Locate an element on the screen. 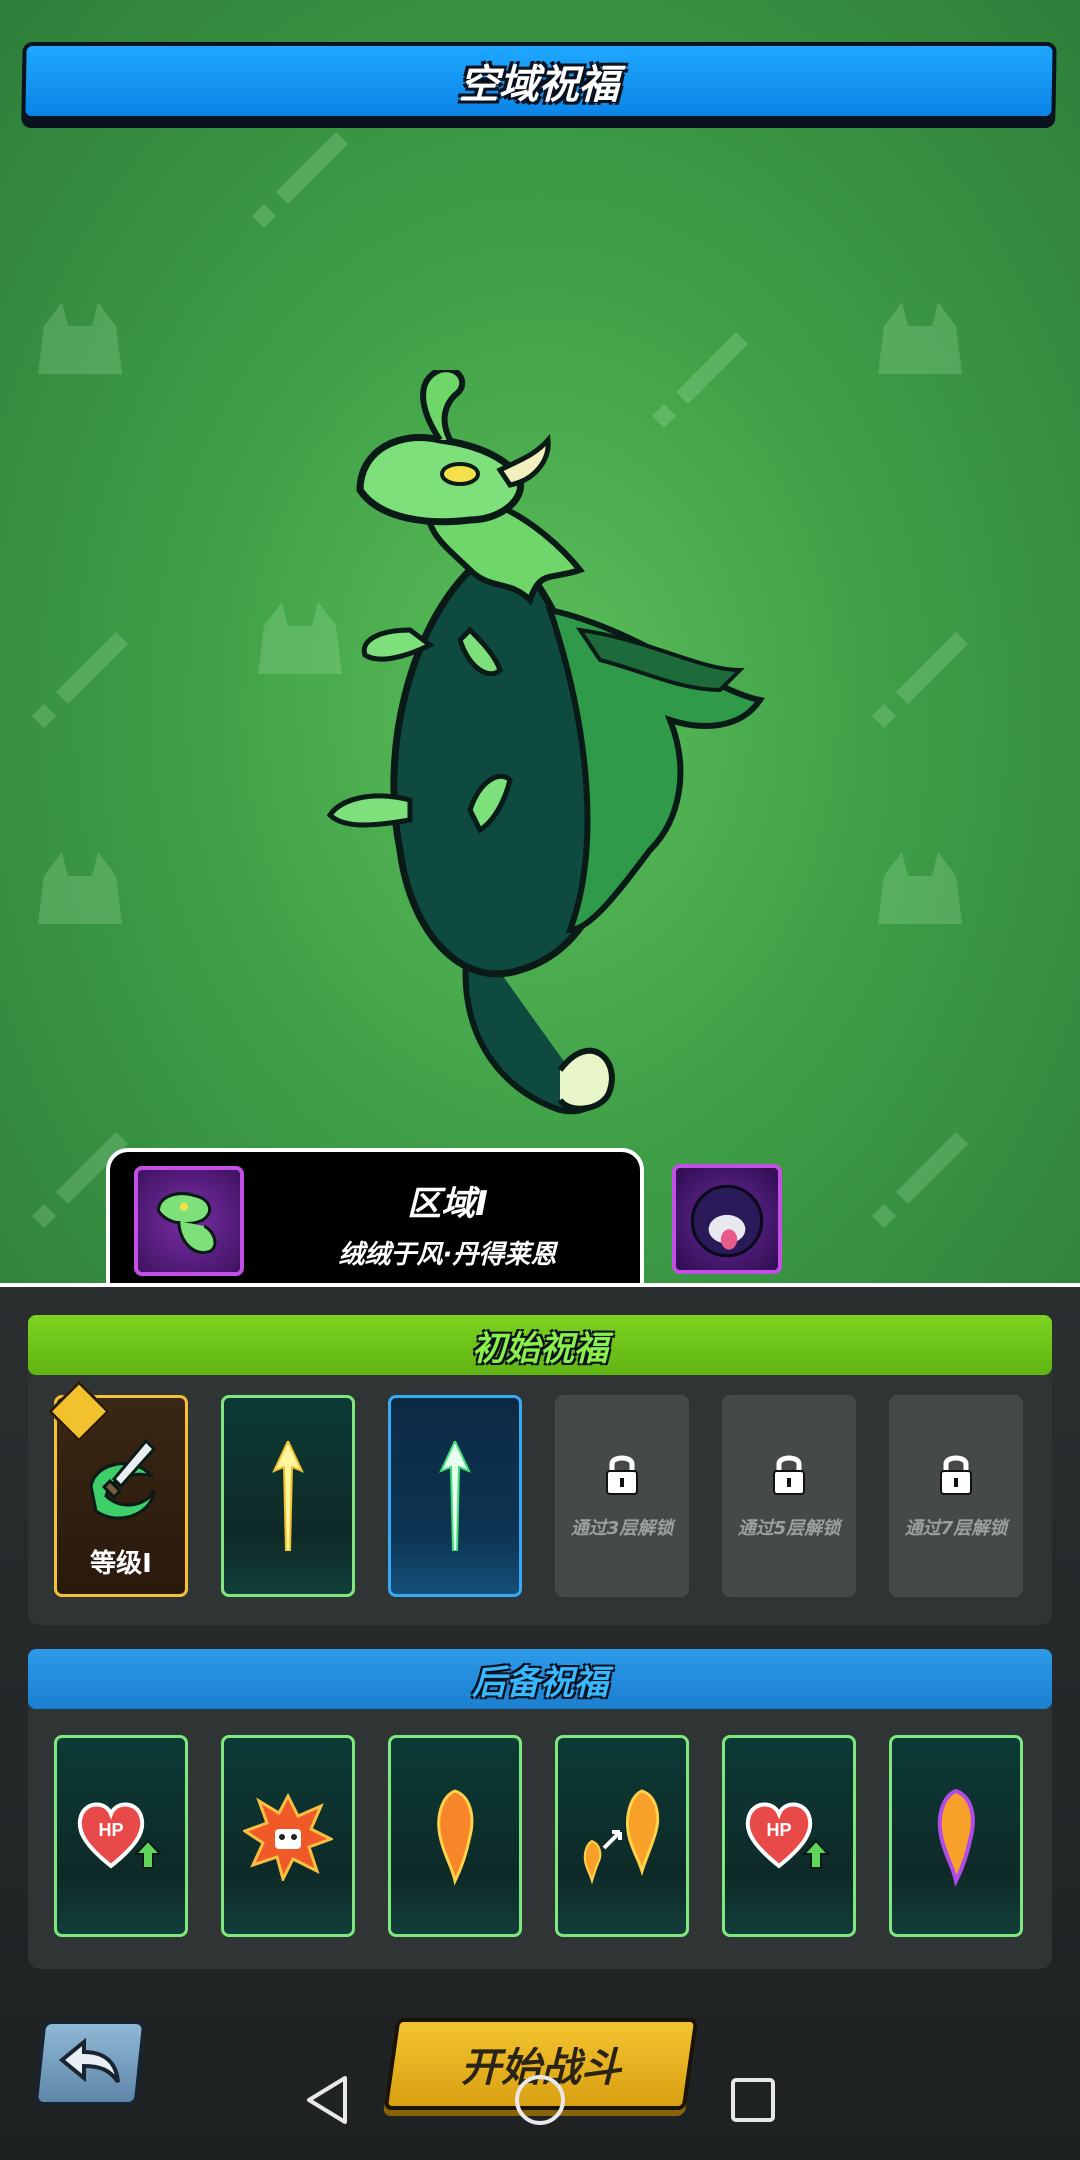 The width and height of the screenshot is (1080, 2160). square-recents-icon is located at coordinates (753, 2100).